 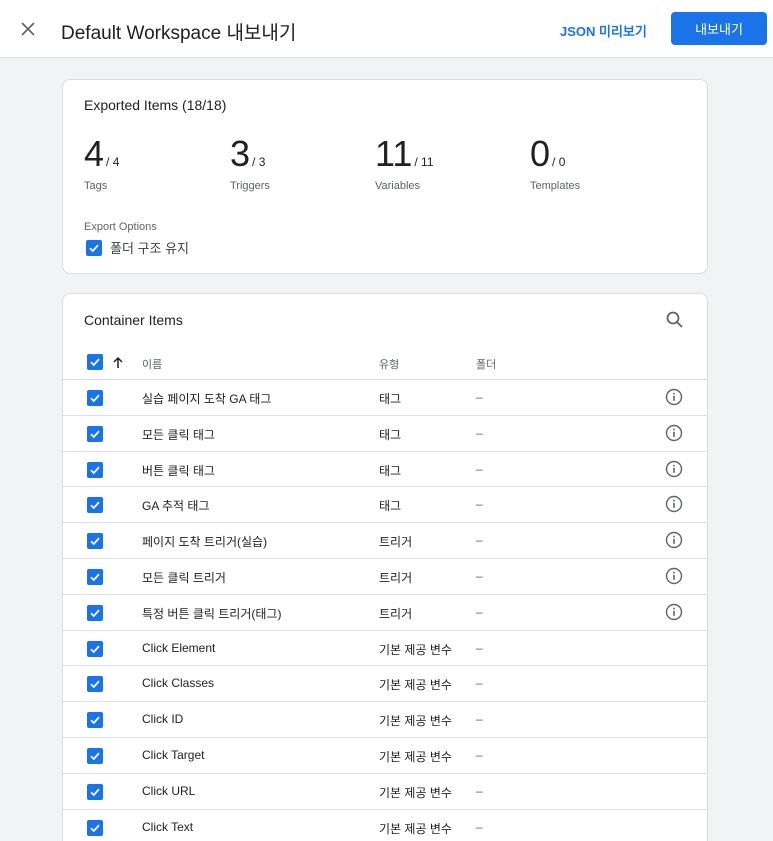 What do you see at coordinates (389, 364) in the screenshot?
I see `column-type: 유형` at bounding box center [389, 364].